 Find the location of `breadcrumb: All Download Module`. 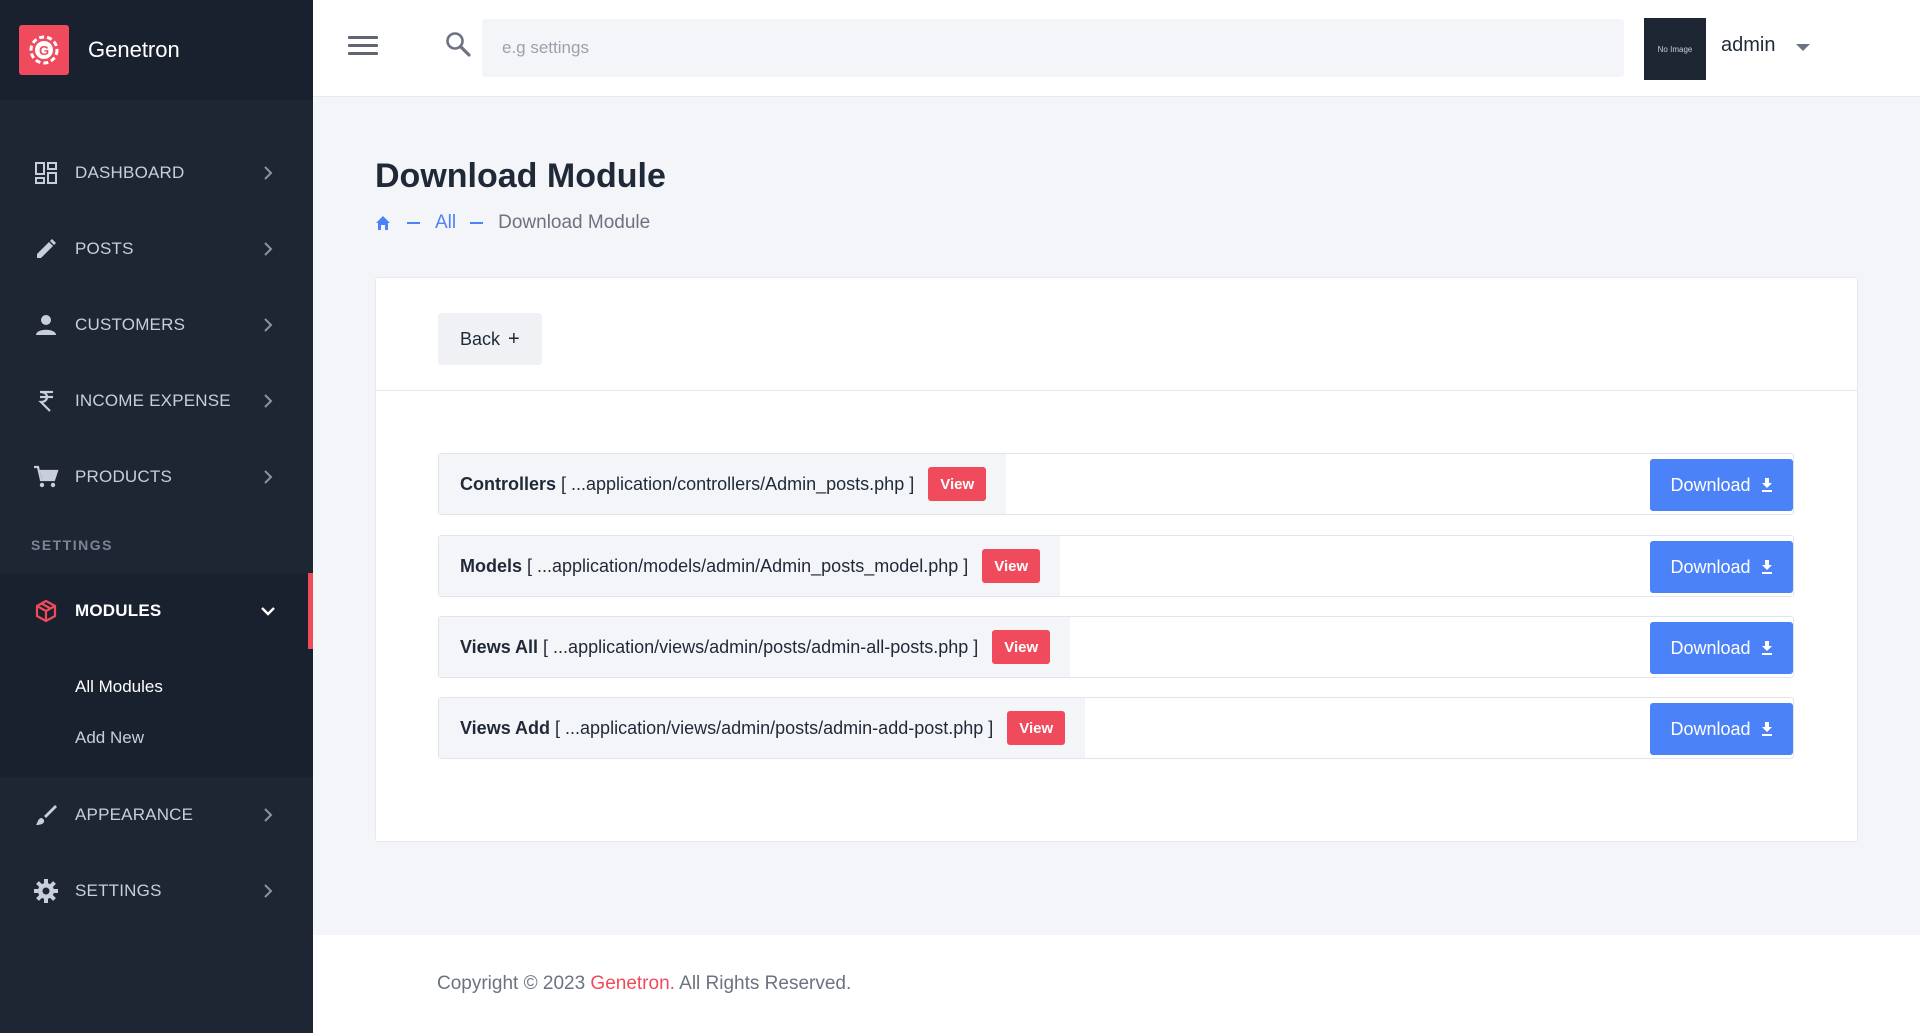

breadcrumb: All Download Module is located at coordinates (512, 223).